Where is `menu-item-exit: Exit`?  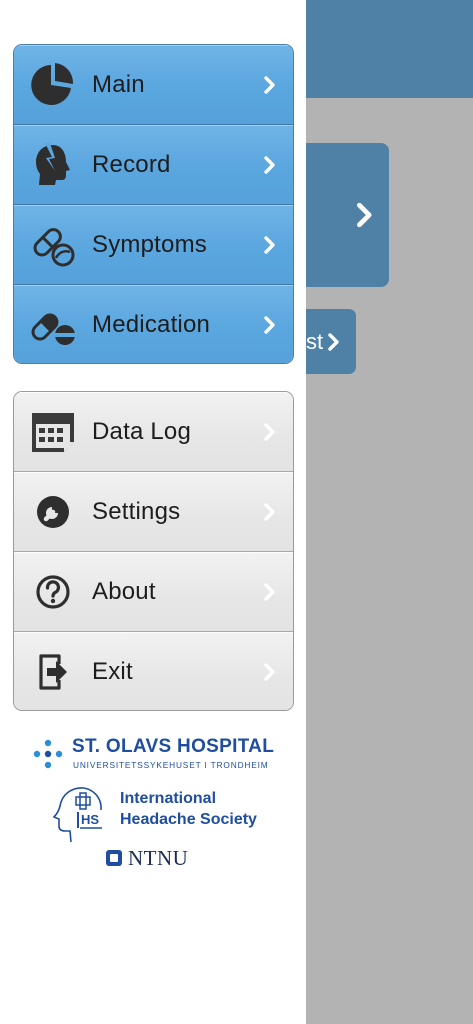 menu-item-exit: Exit is located at coordinates (153, 671).